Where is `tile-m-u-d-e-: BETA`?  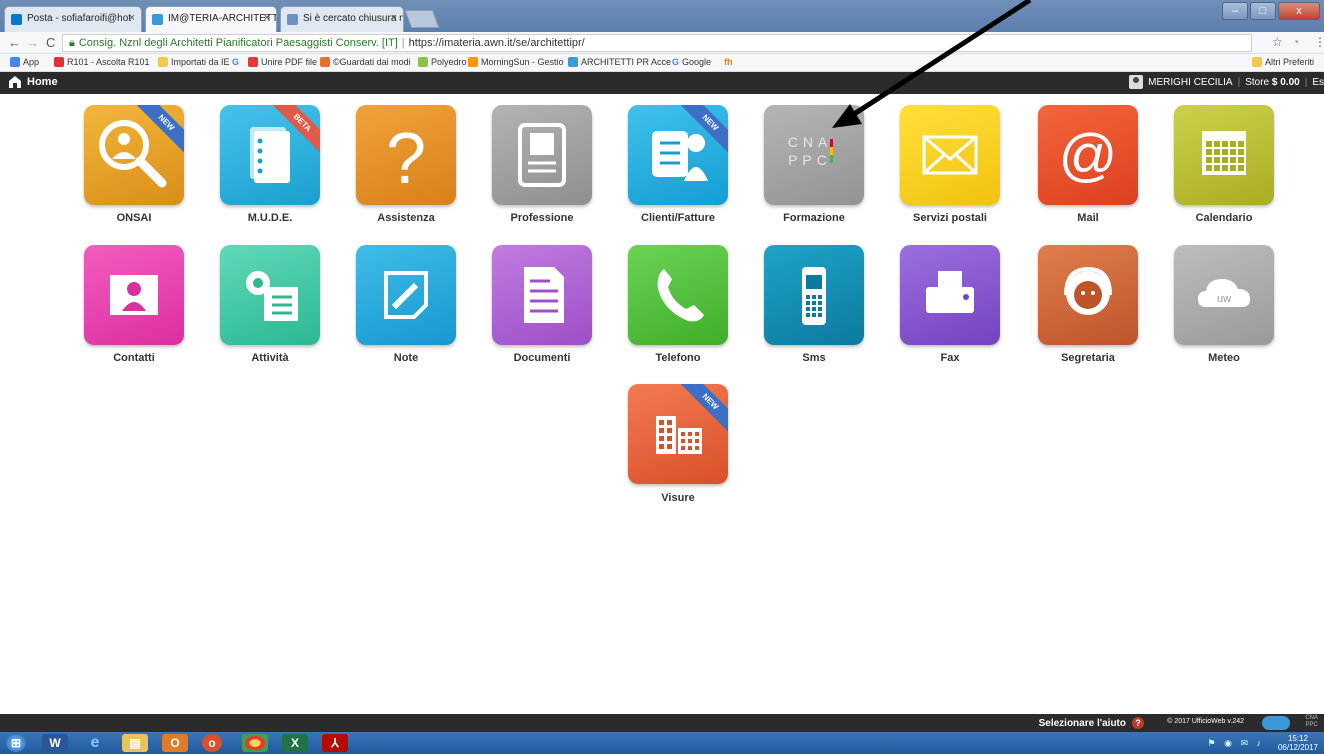
tile-m-u-d-e-: BETA is located at coordinates (270, 155).